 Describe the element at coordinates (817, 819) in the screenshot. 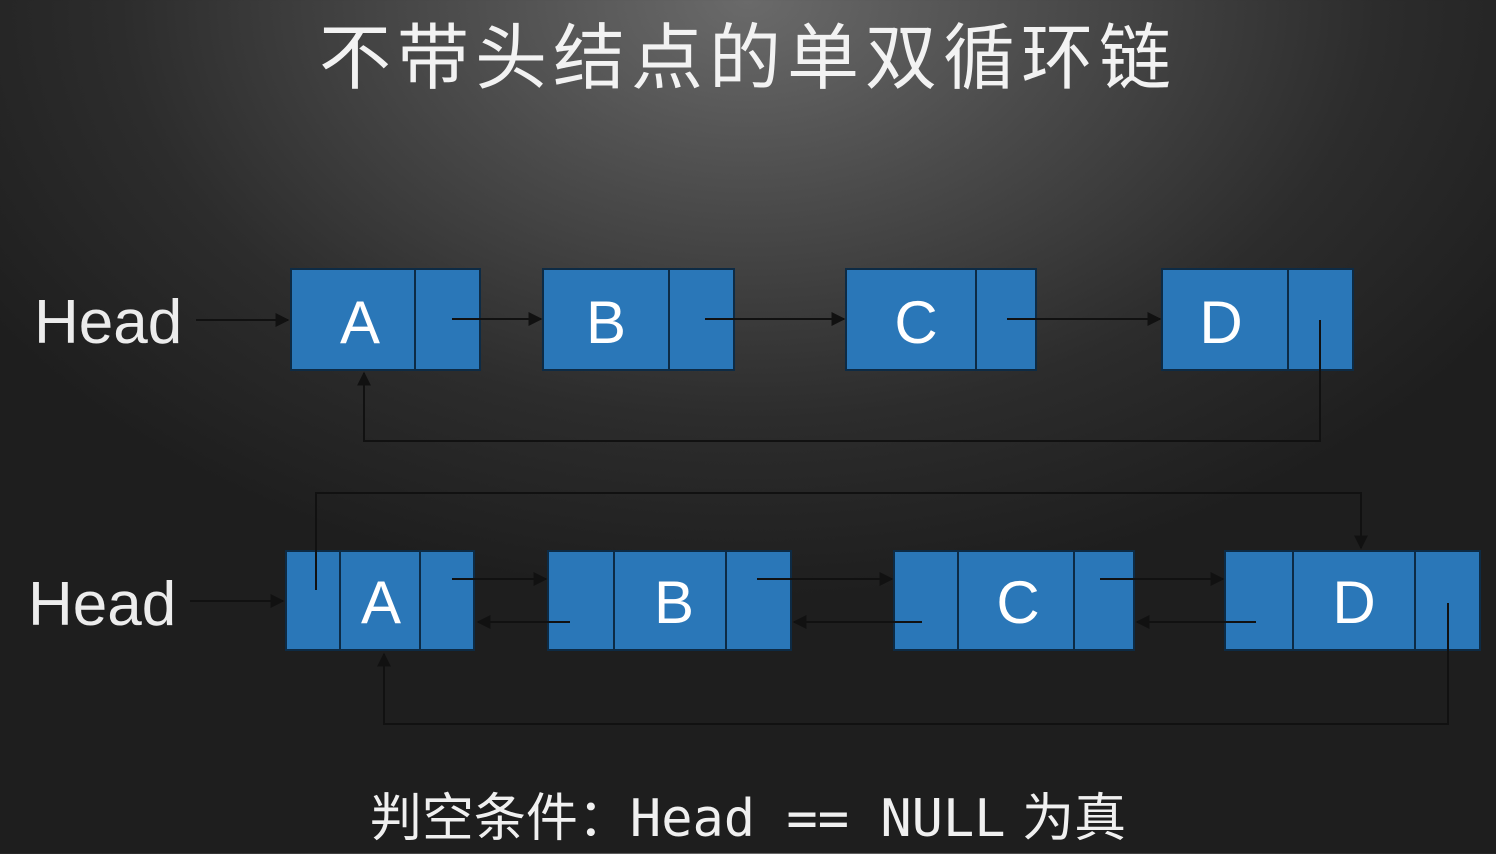

I see `empty-condition-expression: Head == NULL` at that location.